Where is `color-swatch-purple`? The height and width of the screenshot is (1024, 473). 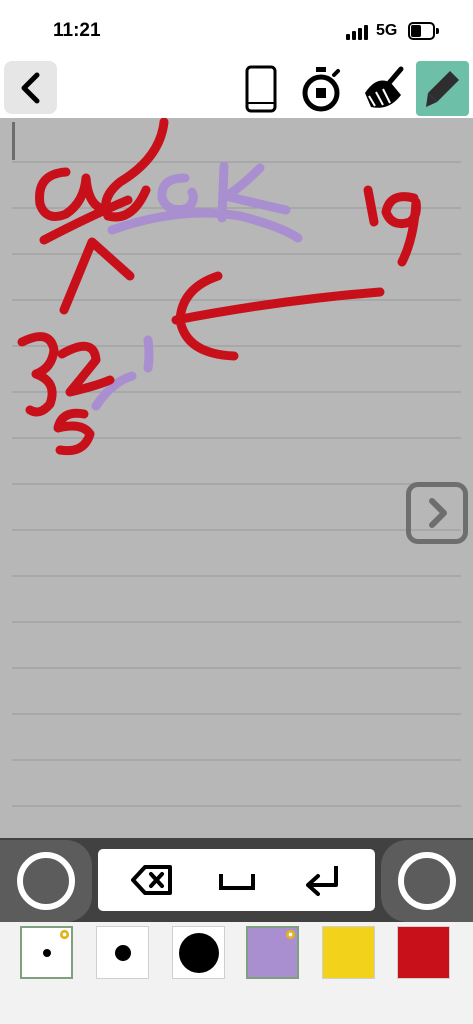 color-swatch-purple is located at coordinates (272, 952).